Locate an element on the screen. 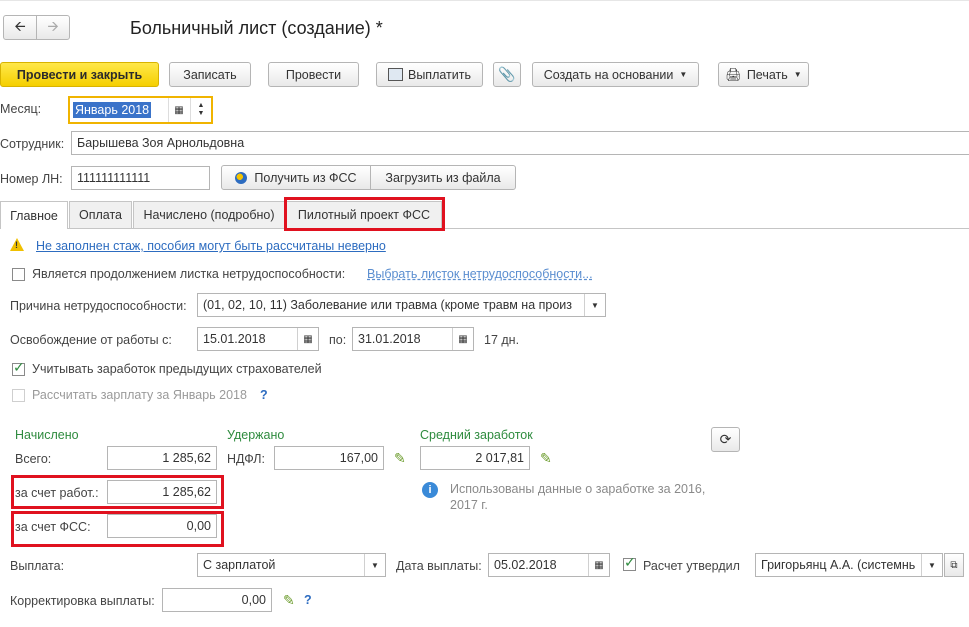  forward-button: 🡪 is located at coordinates (53, 27).